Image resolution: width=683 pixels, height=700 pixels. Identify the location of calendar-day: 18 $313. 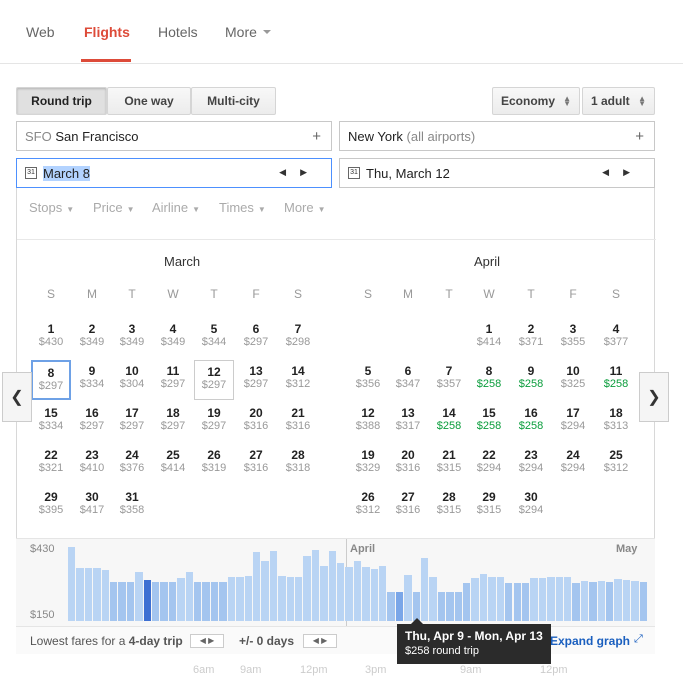
(616, 422).